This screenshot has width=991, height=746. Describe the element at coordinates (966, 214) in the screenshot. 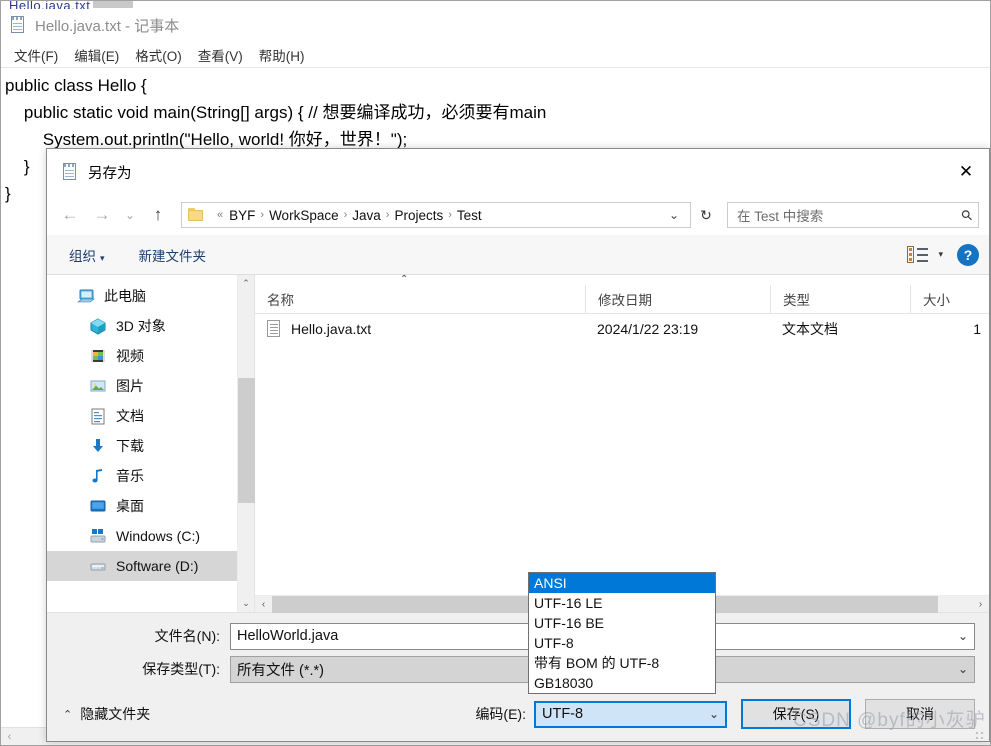

I see `search-icon: ⚲` at that location.